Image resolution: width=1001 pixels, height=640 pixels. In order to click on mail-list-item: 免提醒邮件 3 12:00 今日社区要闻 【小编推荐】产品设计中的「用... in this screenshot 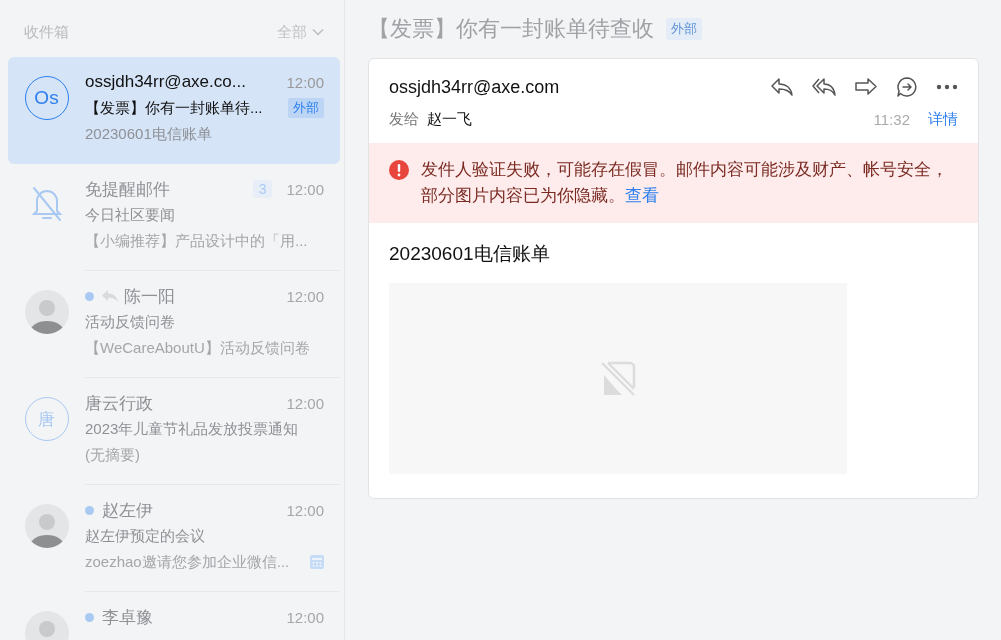, I will do `click(174, 217)`.